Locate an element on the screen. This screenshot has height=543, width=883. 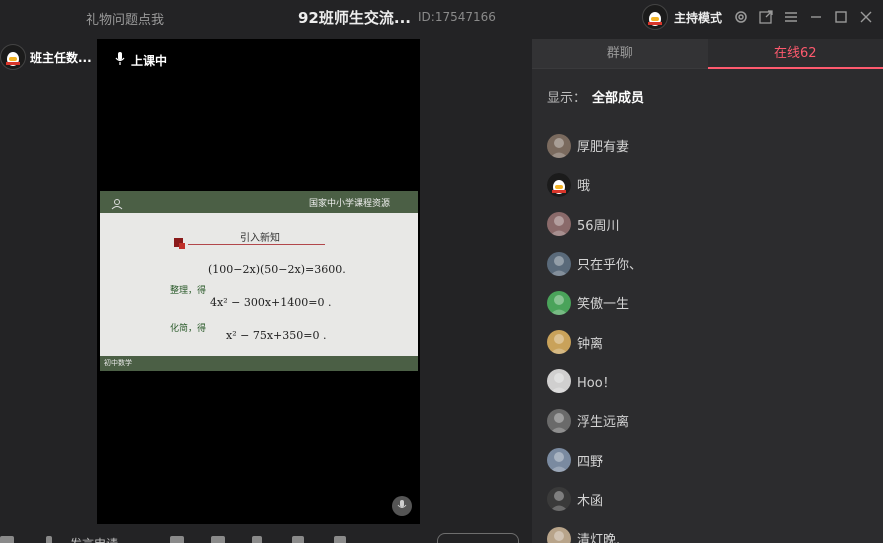
member-name: Hoo！ is located at coordinates (596, 383).